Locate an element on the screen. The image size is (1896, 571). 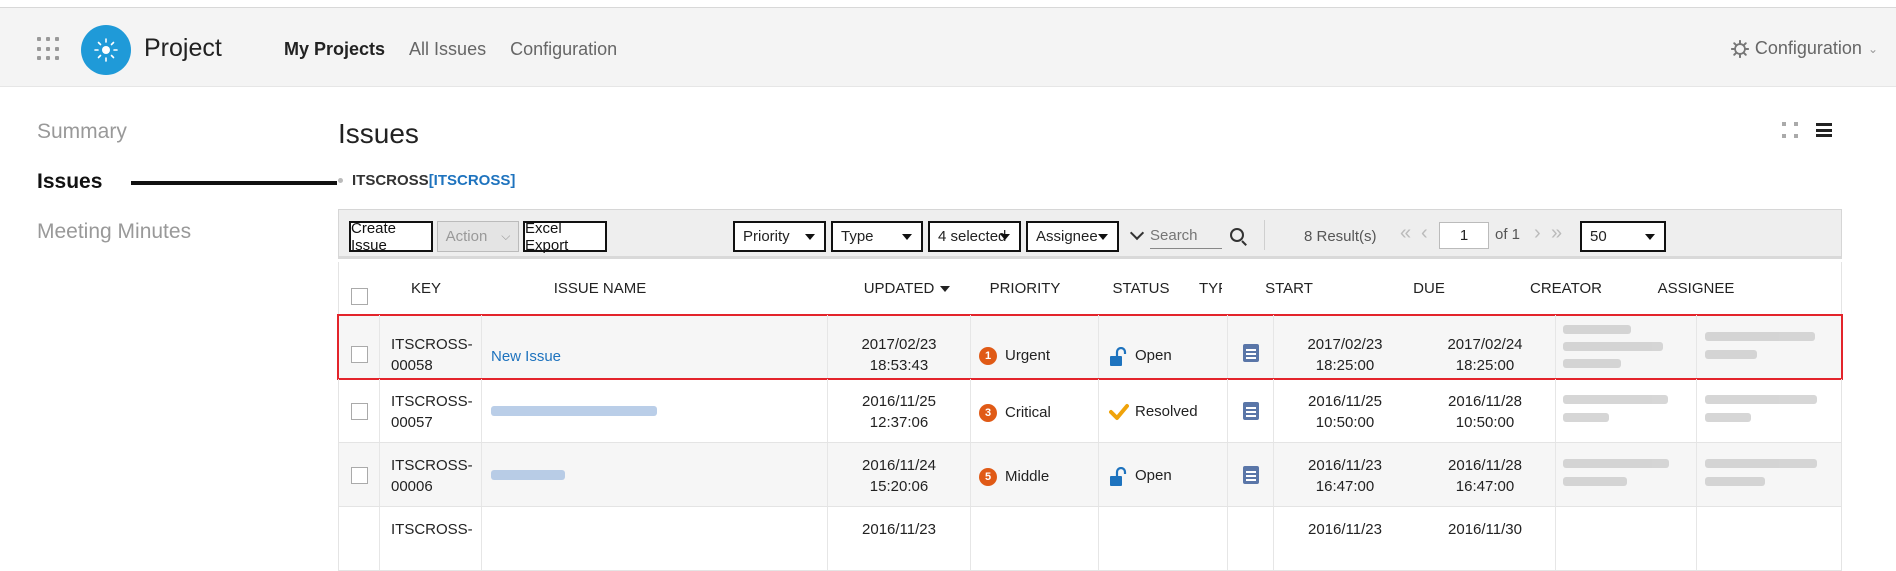
start-date: 2016/11/23 16:47:00 is located at coordinates (1345, 476).